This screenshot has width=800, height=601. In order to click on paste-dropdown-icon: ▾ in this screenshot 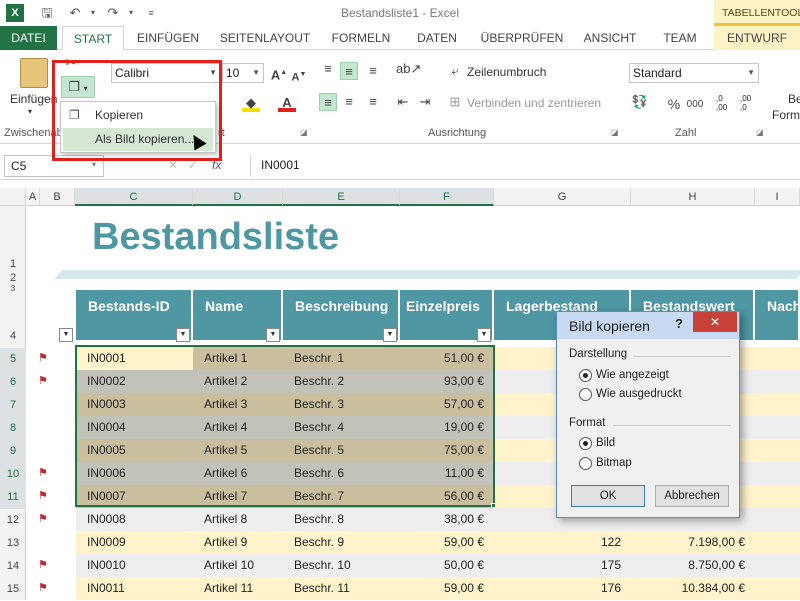, I will do `click(30, 111)`.